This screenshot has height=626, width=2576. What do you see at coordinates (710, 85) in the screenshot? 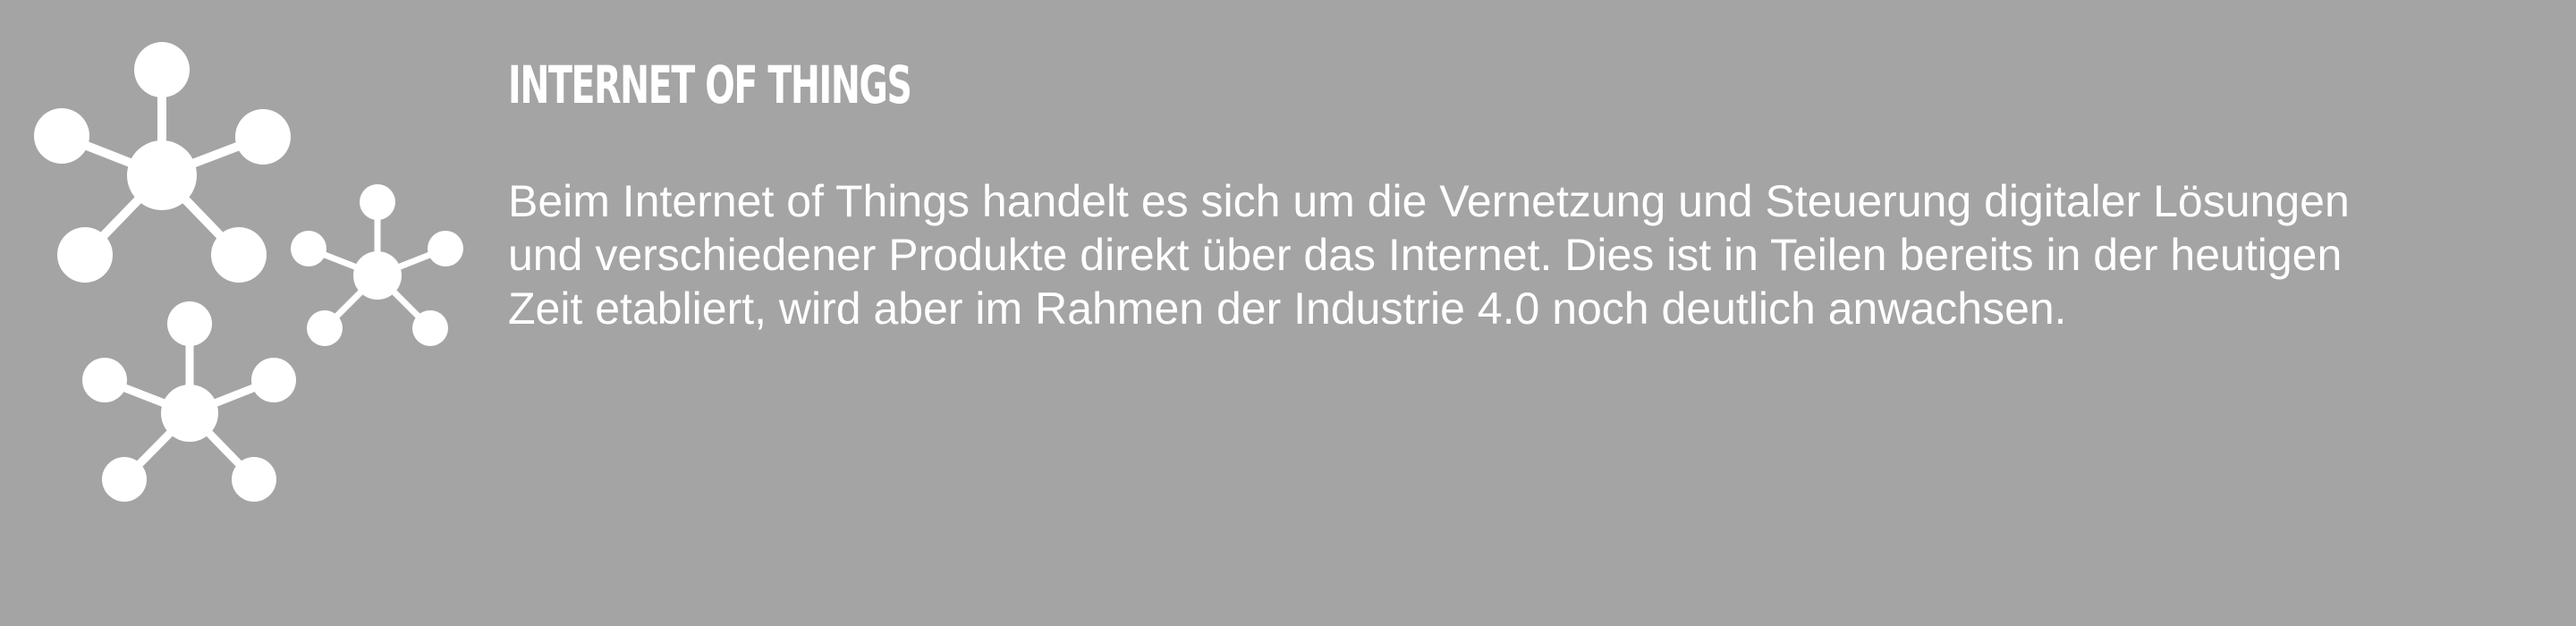
I see `page-title: INTERNET OF THINGS` at bounding box center [710, 85].